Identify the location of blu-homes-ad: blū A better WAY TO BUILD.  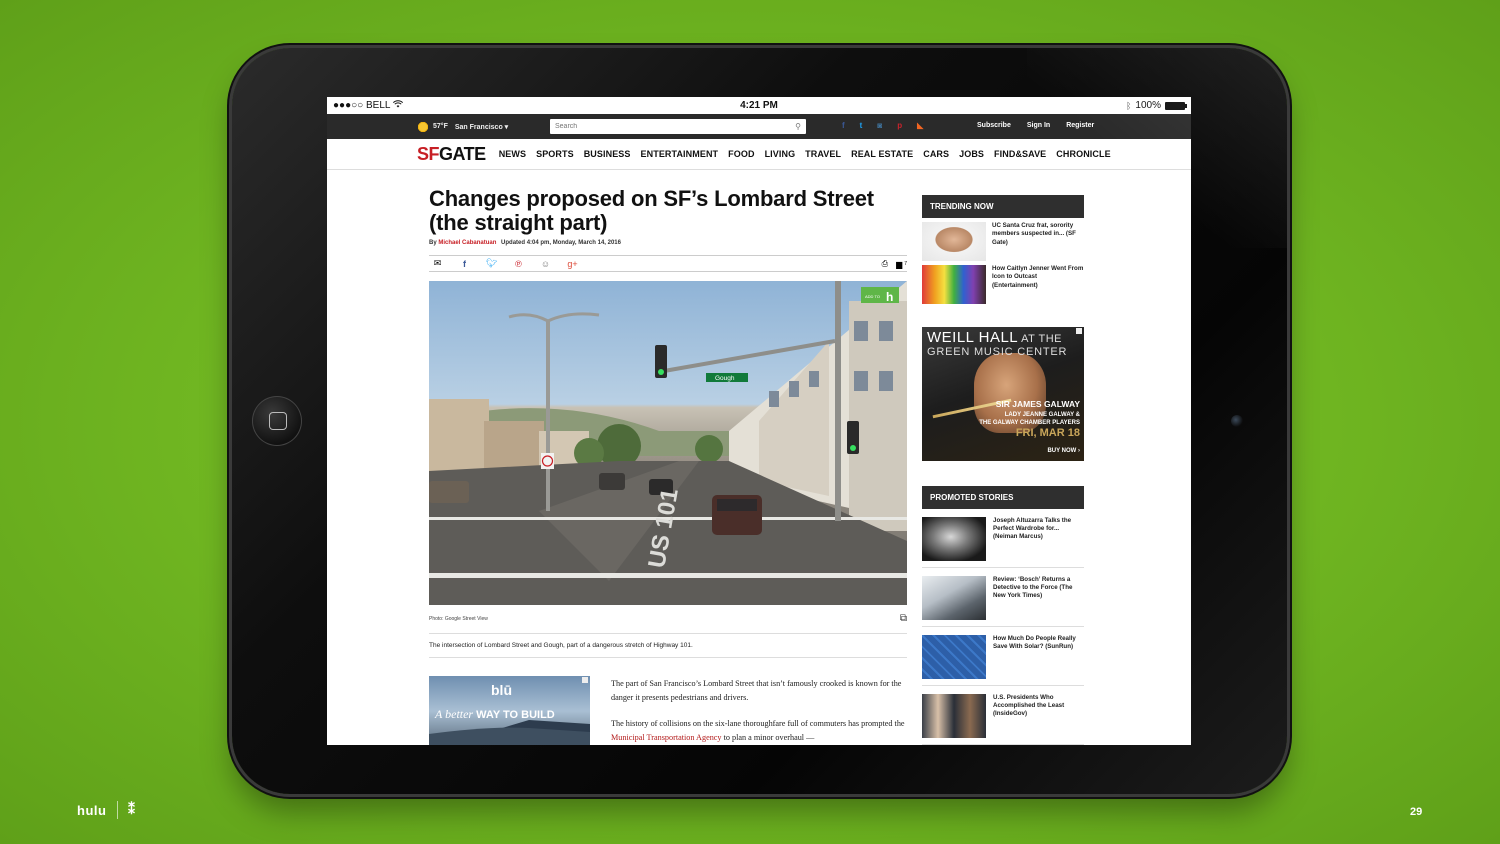
(509, 710).